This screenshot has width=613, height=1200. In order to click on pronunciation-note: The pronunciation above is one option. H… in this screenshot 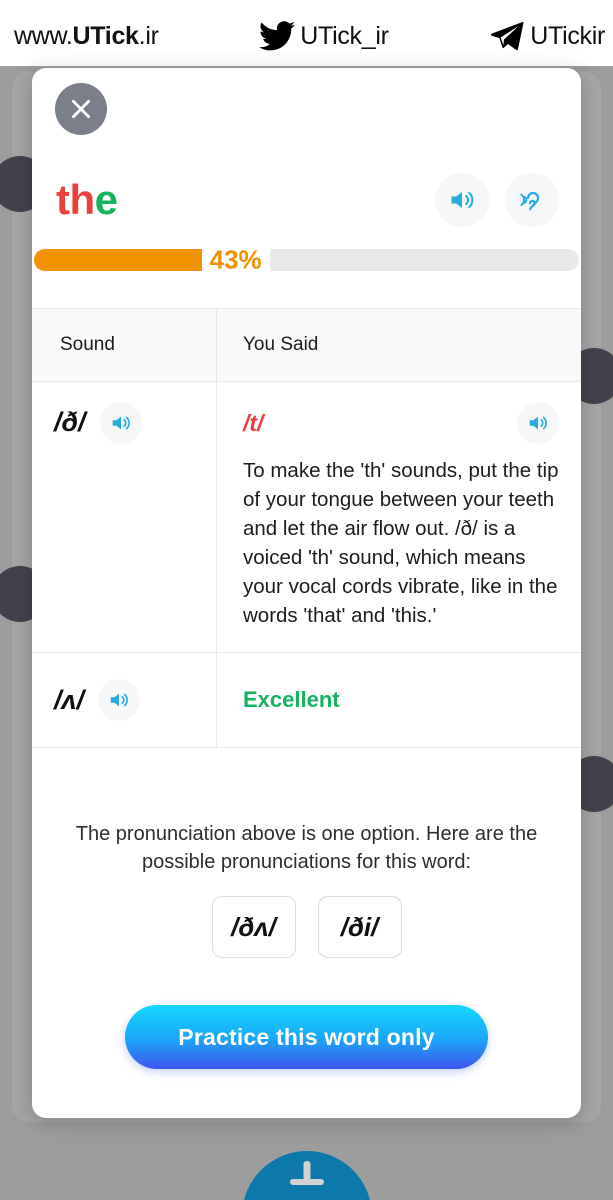, I will do `click(306, 848)`.